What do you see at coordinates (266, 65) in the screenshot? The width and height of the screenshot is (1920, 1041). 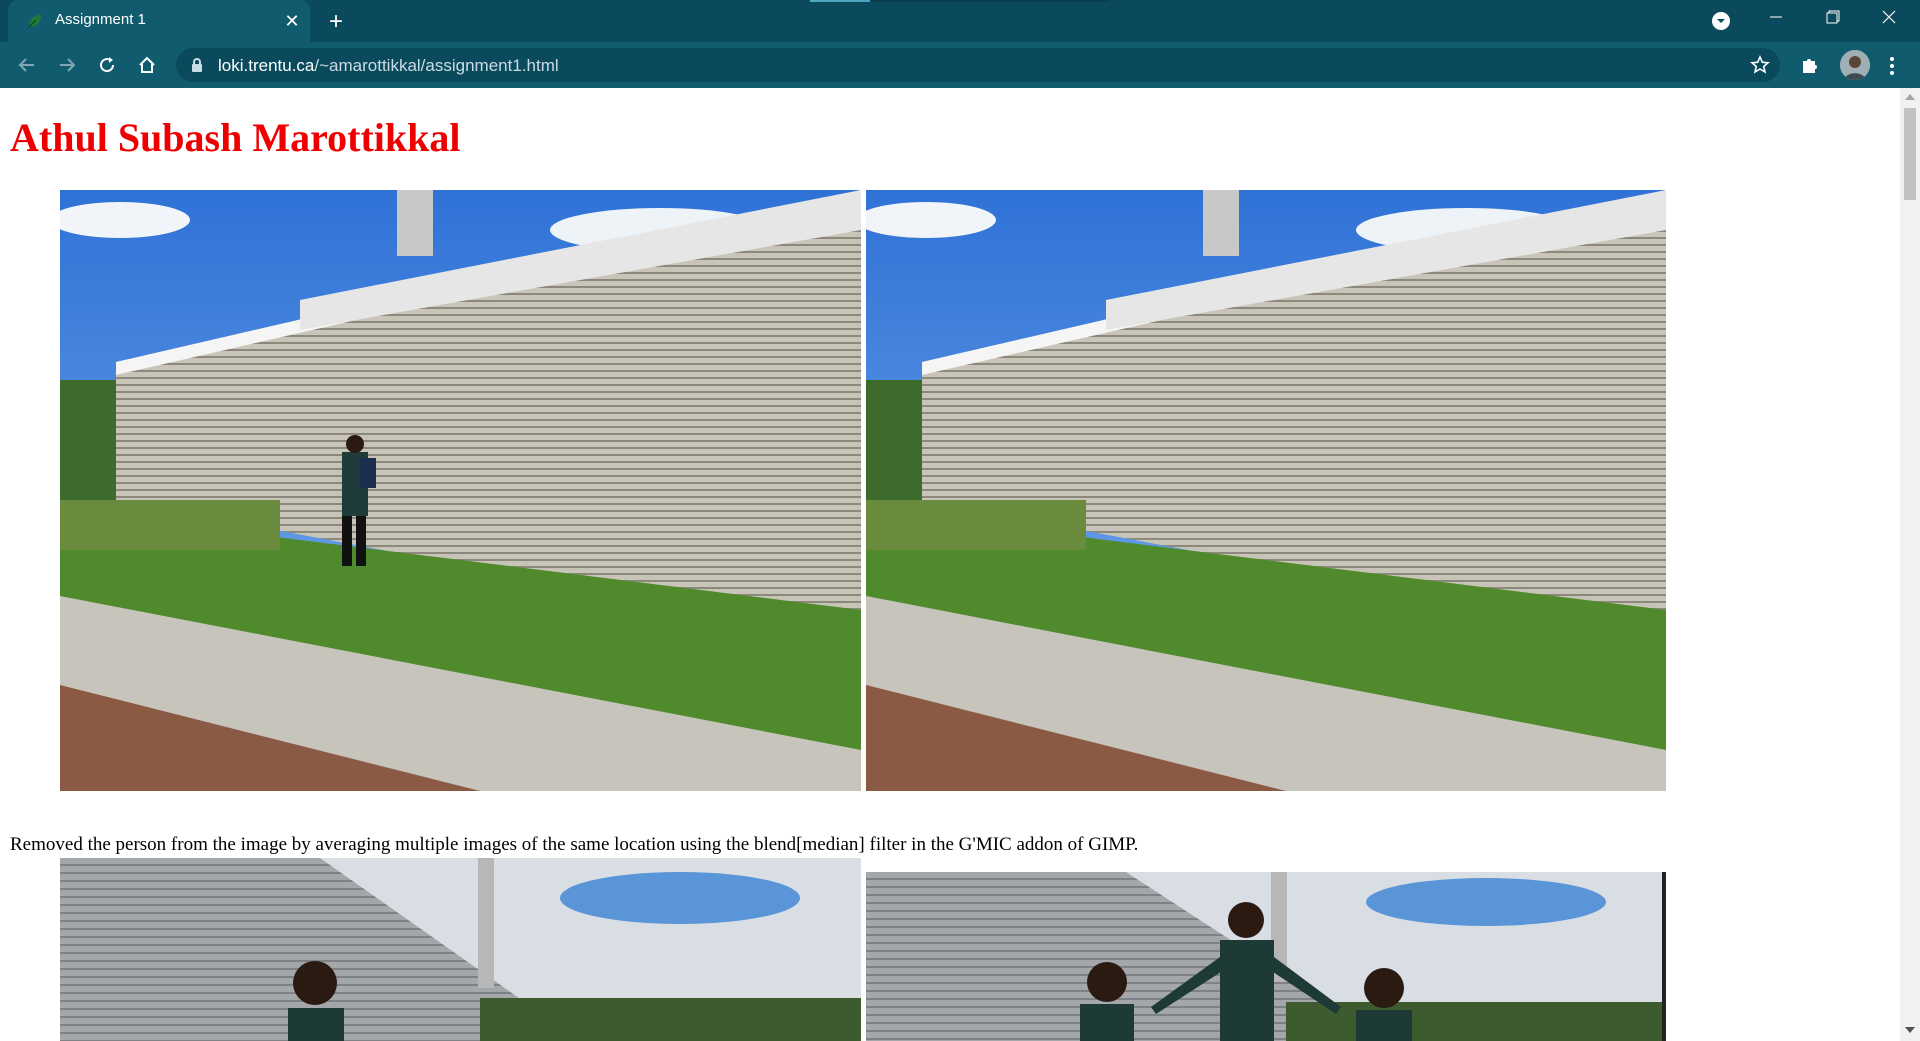 I see `url-host: loki.trentu.ca` at bounding box center [266, 65].